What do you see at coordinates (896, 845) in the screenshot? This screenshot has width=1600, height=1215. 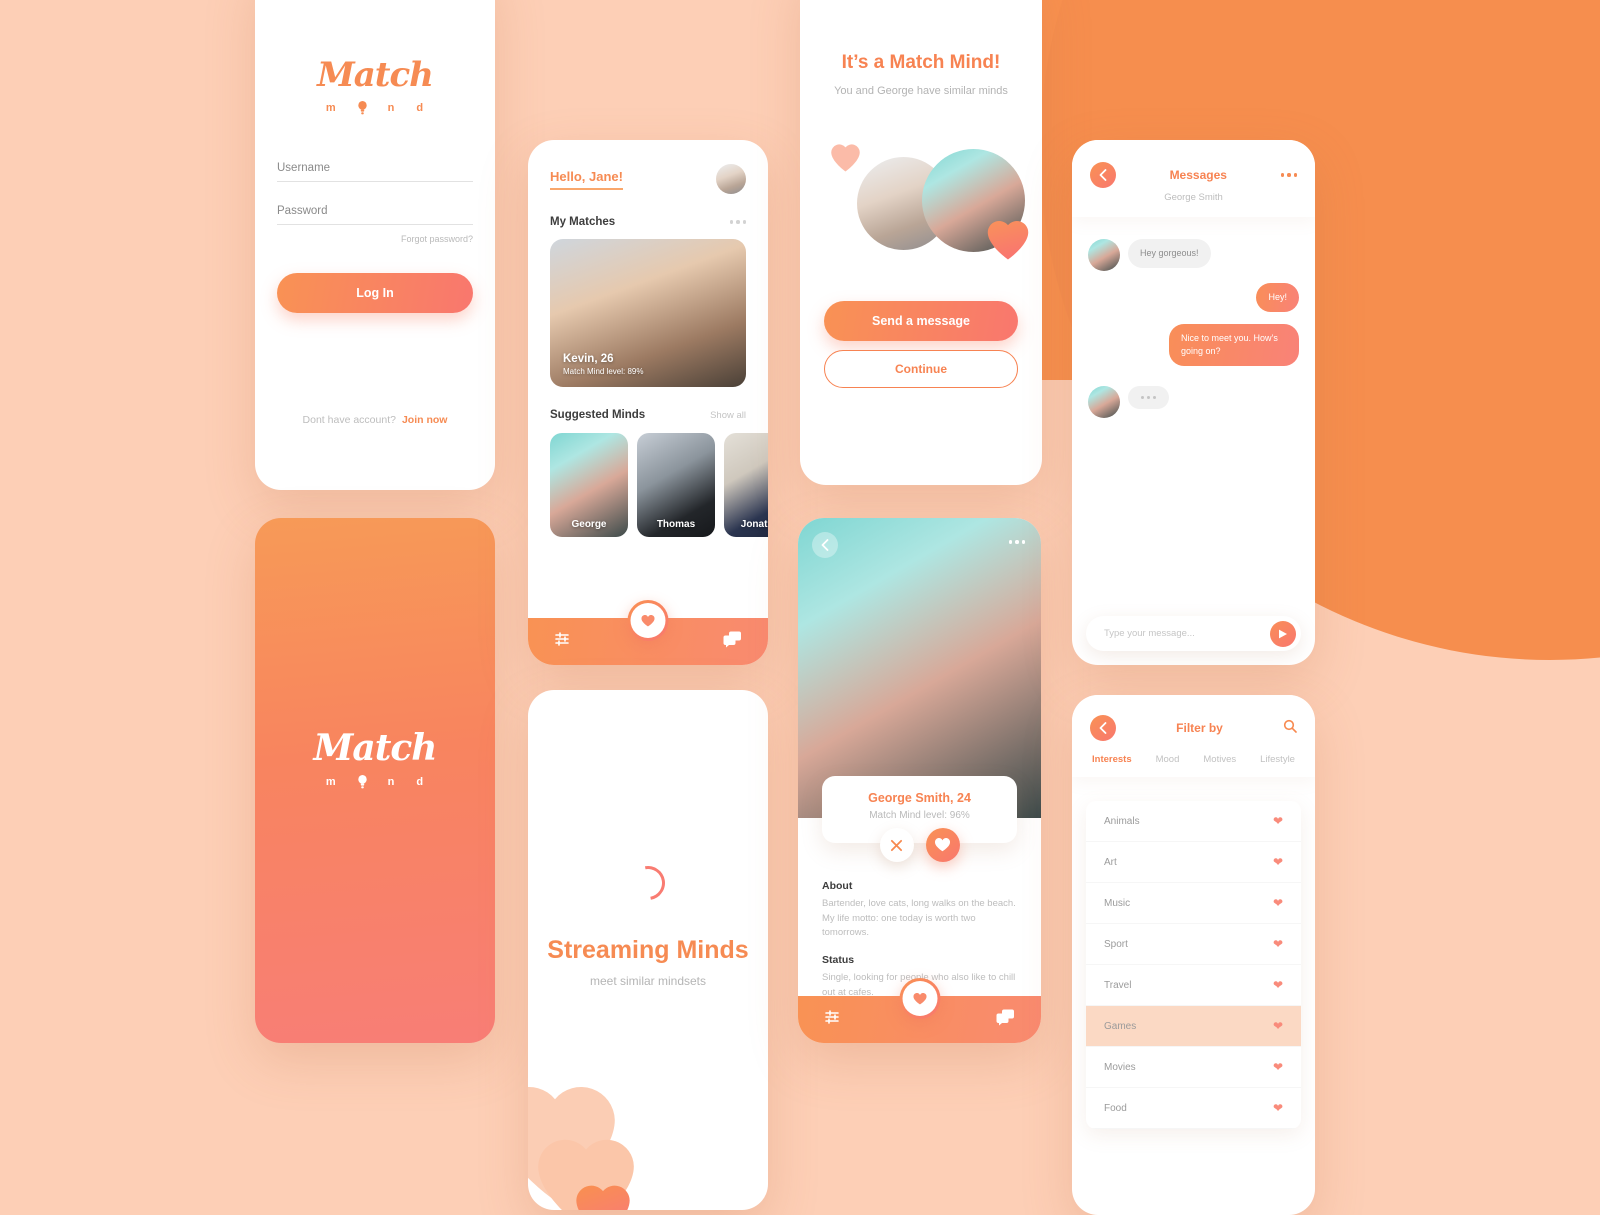 I see `dislike-button` at bounding box center [896, 845].